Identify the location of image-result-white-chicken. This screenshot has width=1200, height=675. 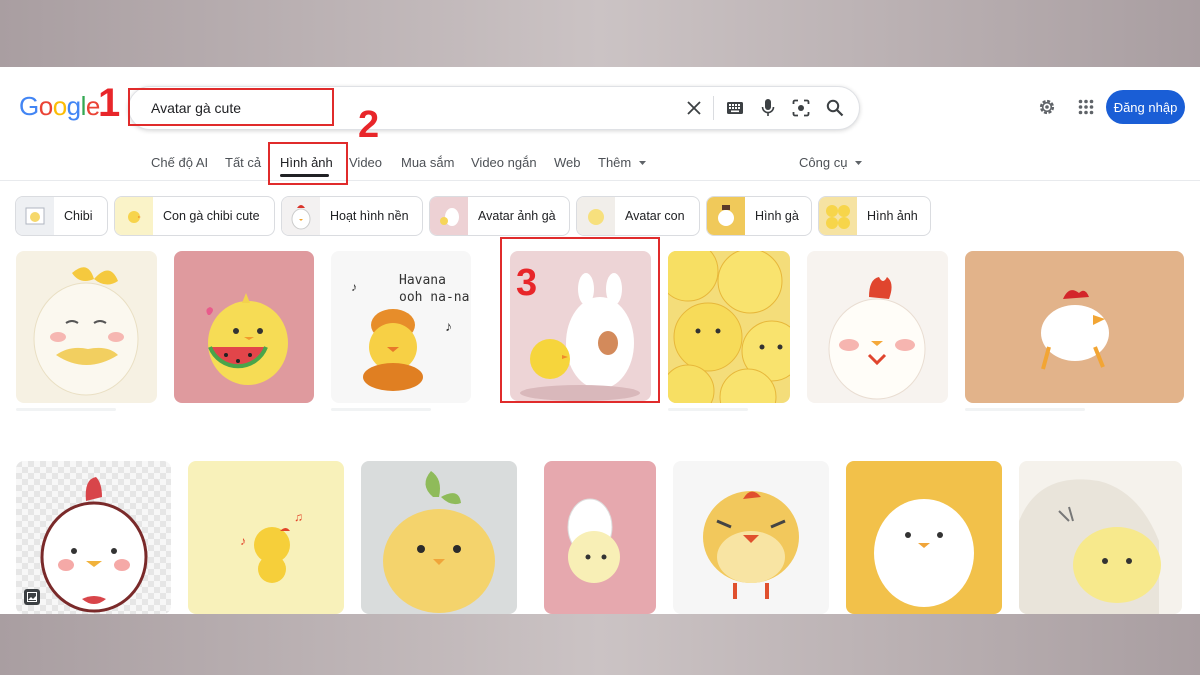
(877, 327).